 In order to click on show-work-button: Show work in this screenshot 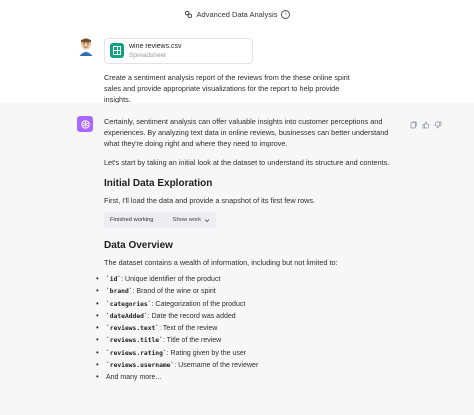, I will do `click(191, 220)`.